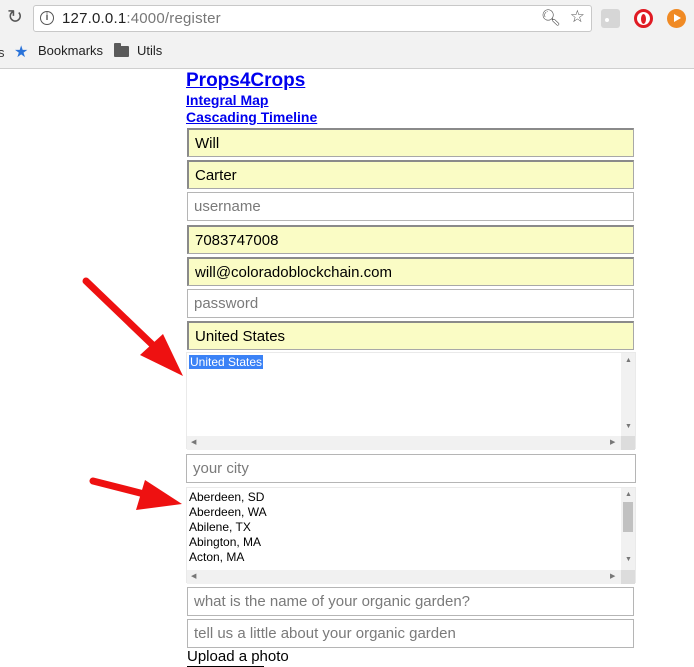 This screenshot has height=667, width=694. I want to click on annotation-arrows, so click(132, 393).